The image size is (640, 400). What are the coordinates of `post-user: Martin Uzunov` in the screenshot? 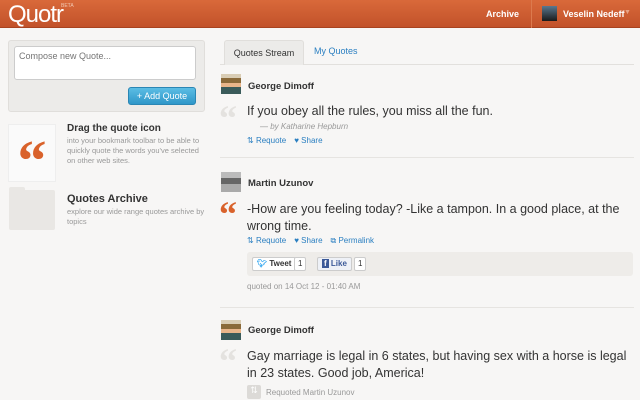 It's located at (280, 183).